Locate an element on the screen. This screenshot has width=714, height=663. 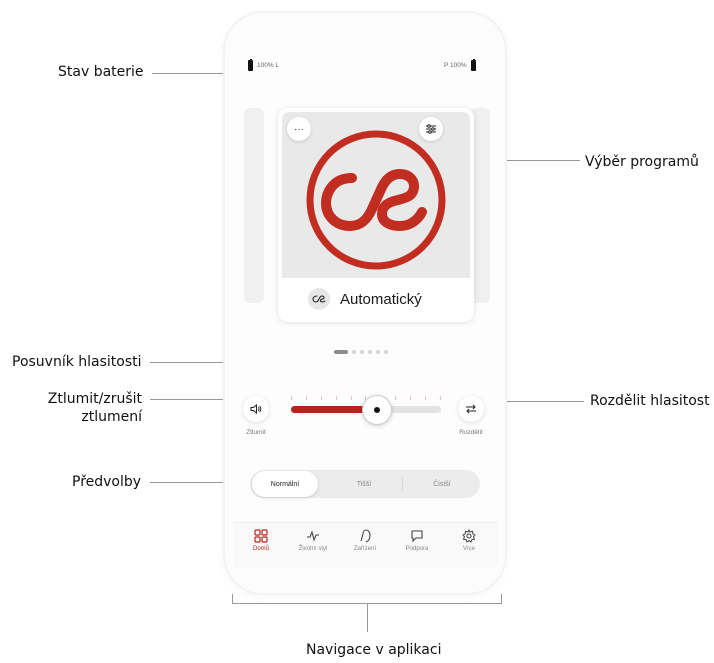
bottom-navigation: Domů Životní styl Zařízení Podpora Více is located at coordinates (365, 545).